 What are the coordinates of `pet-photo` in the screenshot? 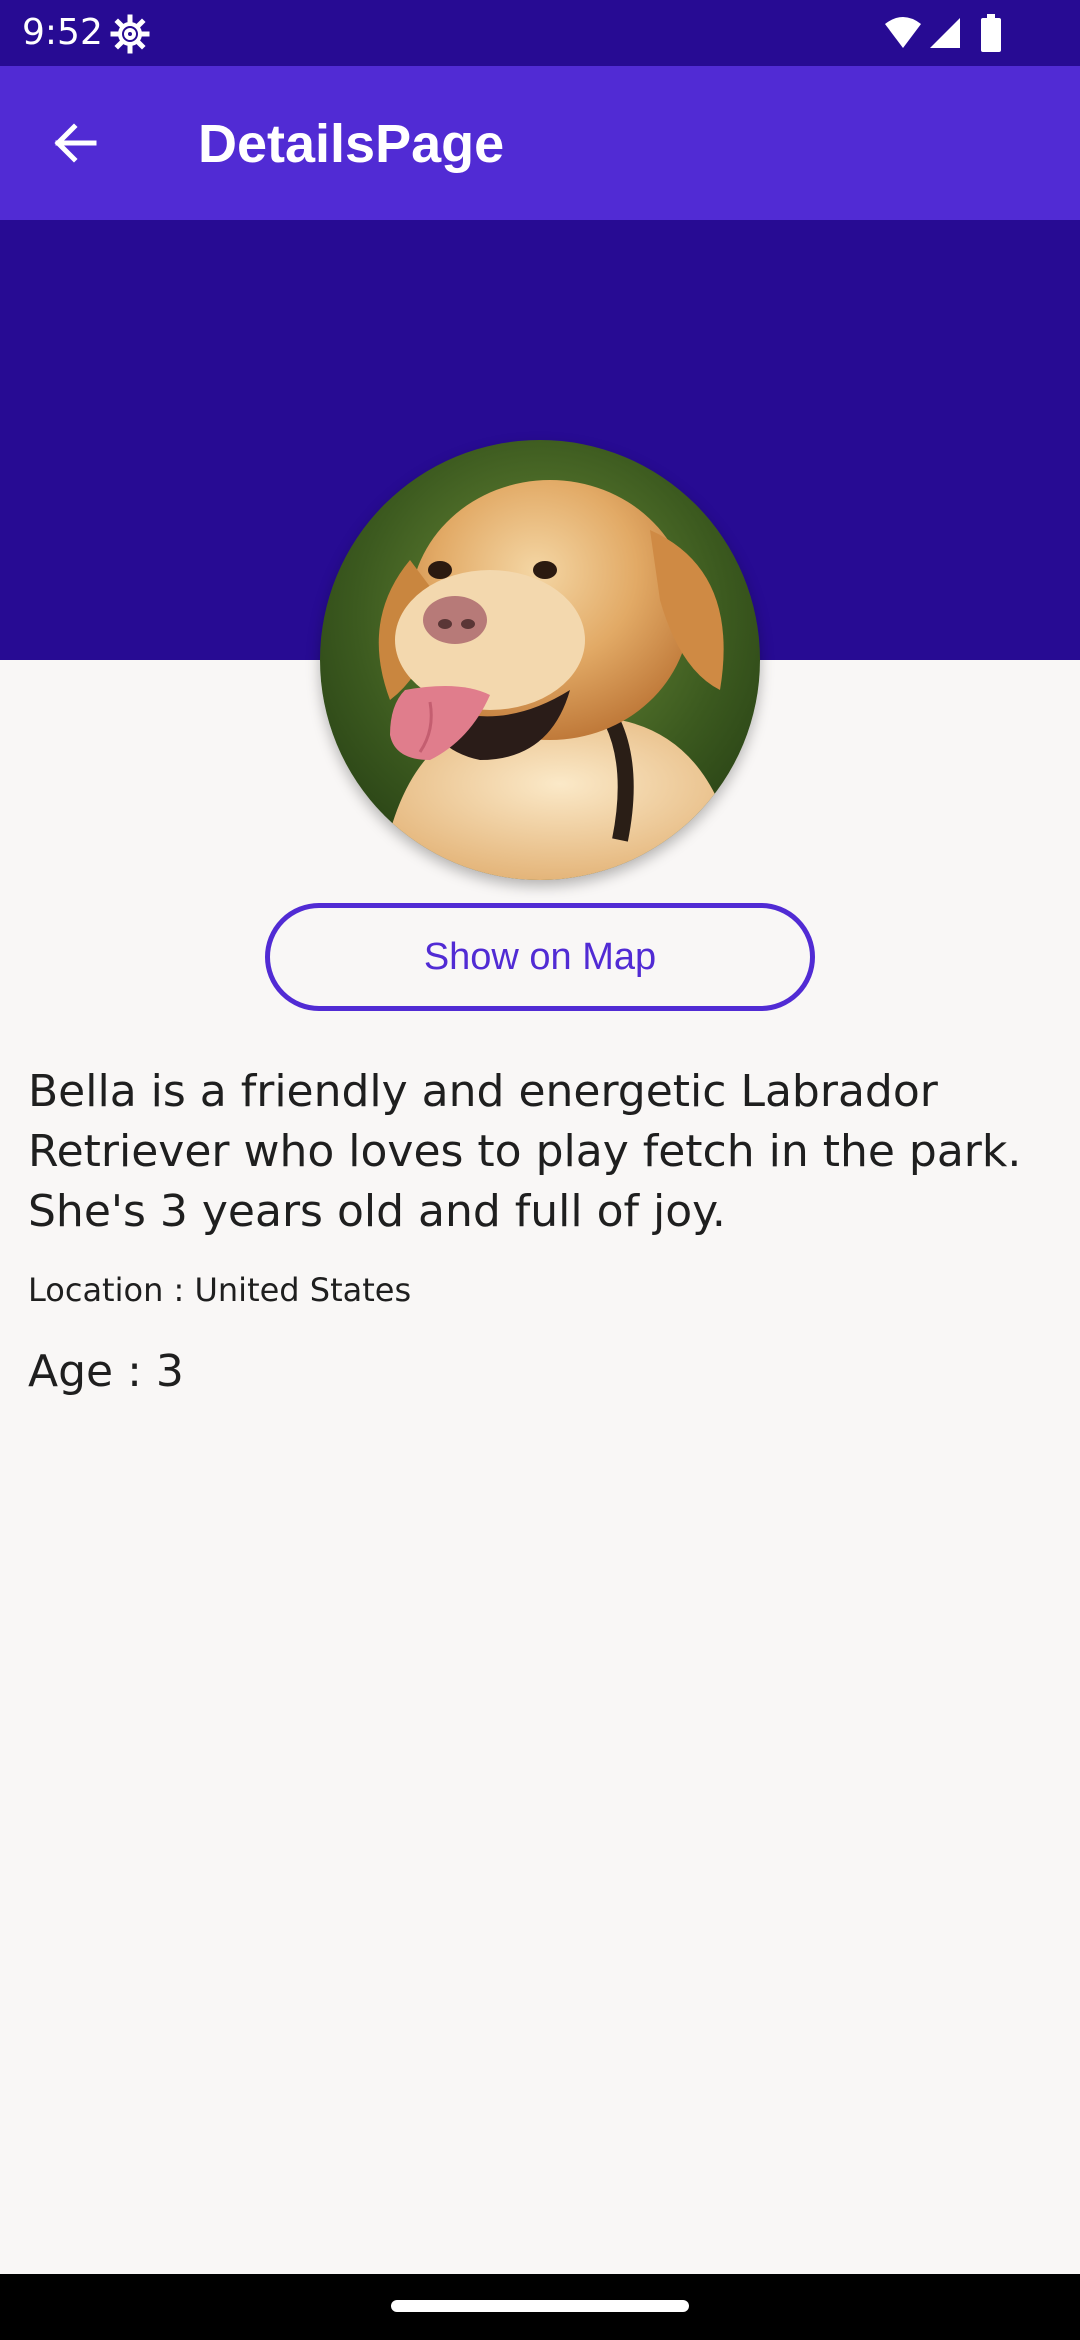 It's located at (540, 660).